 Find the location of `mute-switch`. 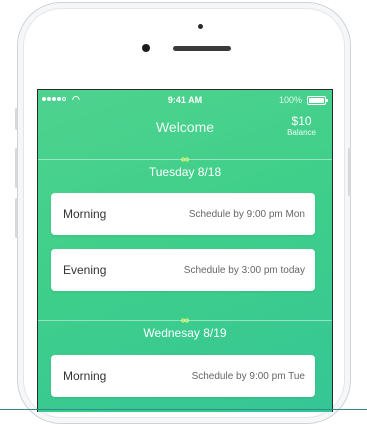

mute-switch is located at coordinates (16, 119).